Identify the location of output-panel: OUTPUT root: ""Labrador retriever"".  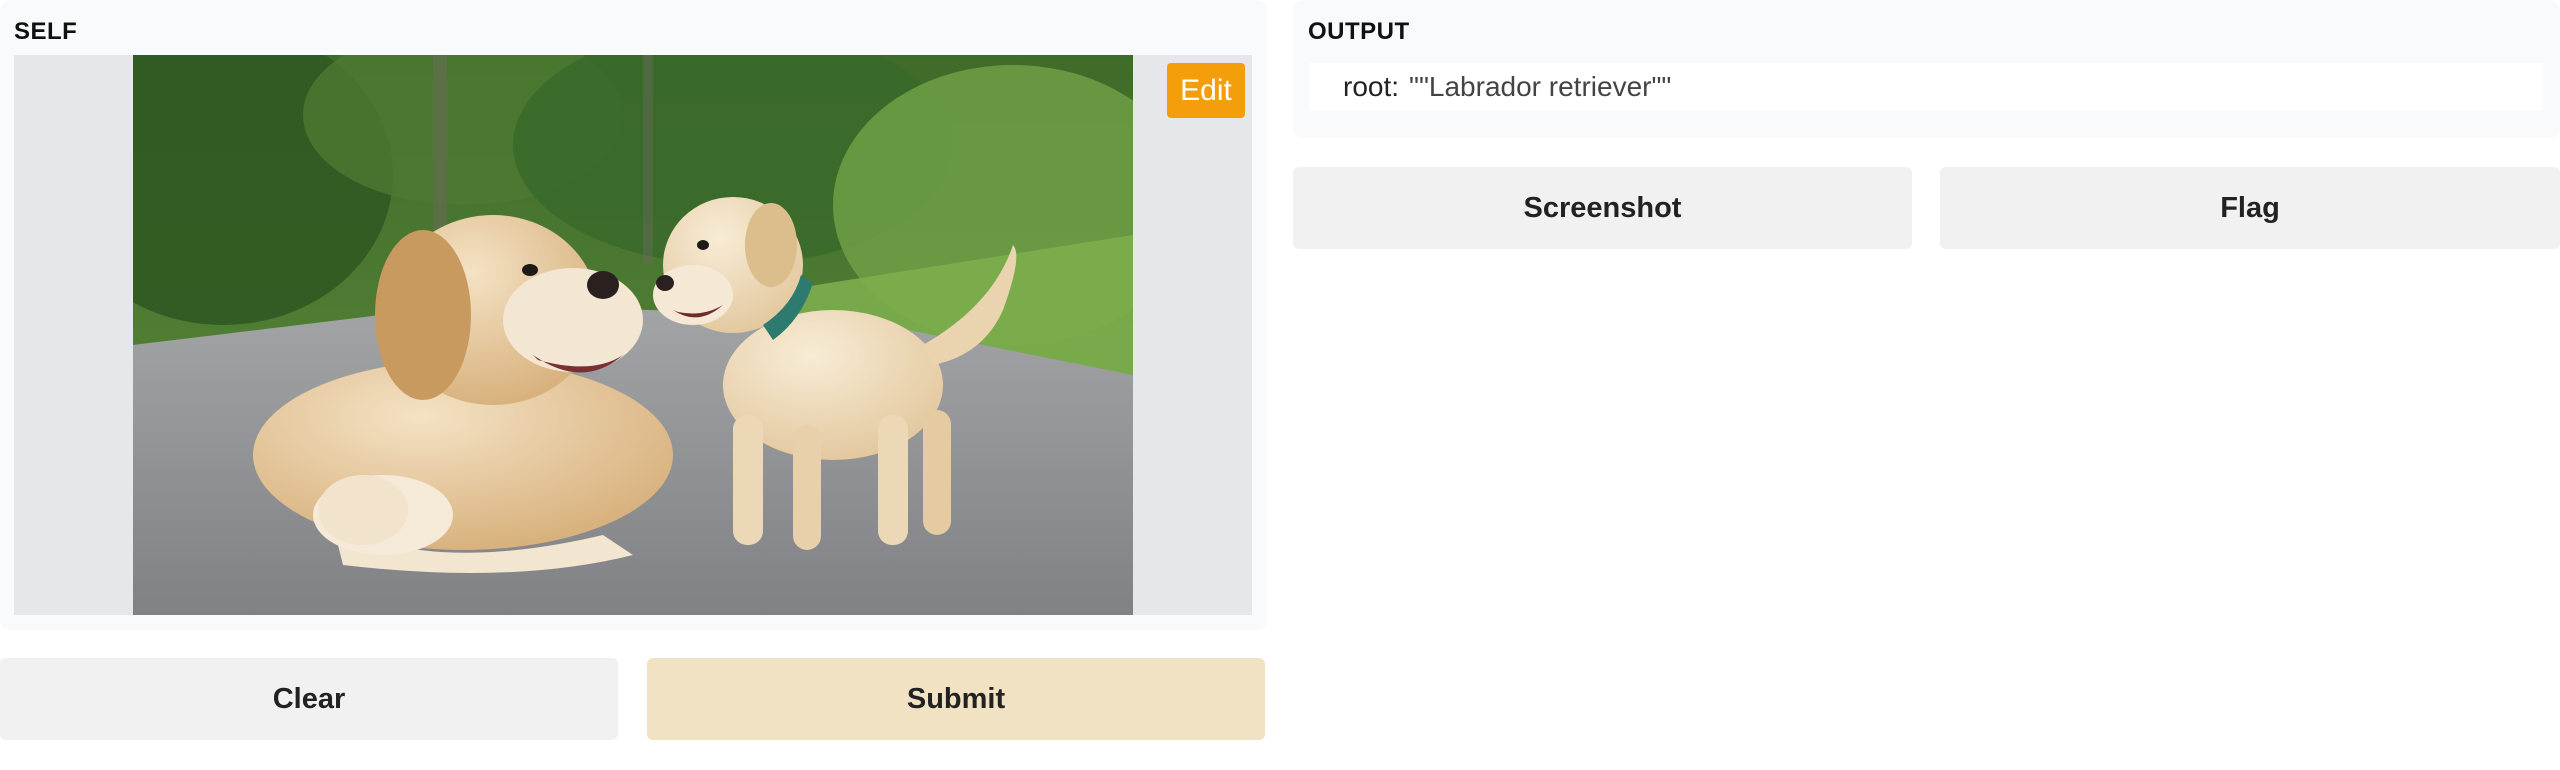
(1926, 69).